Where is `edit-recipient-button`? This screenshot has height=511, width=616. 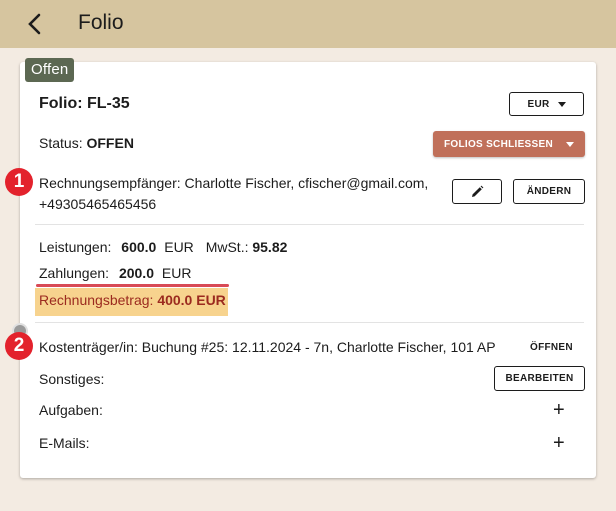
edit-recipient-button is located at coordinates (477, 191).